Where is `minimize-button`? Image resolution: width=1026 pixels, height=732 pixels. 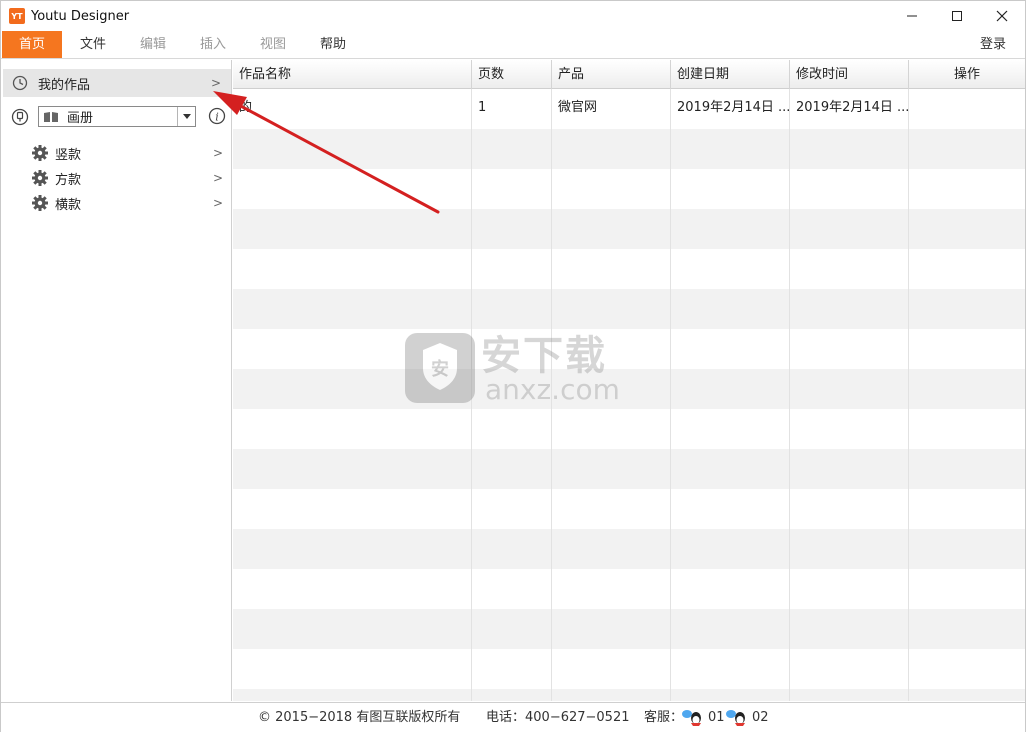 minimize-button is located at coordinates (912, 16).